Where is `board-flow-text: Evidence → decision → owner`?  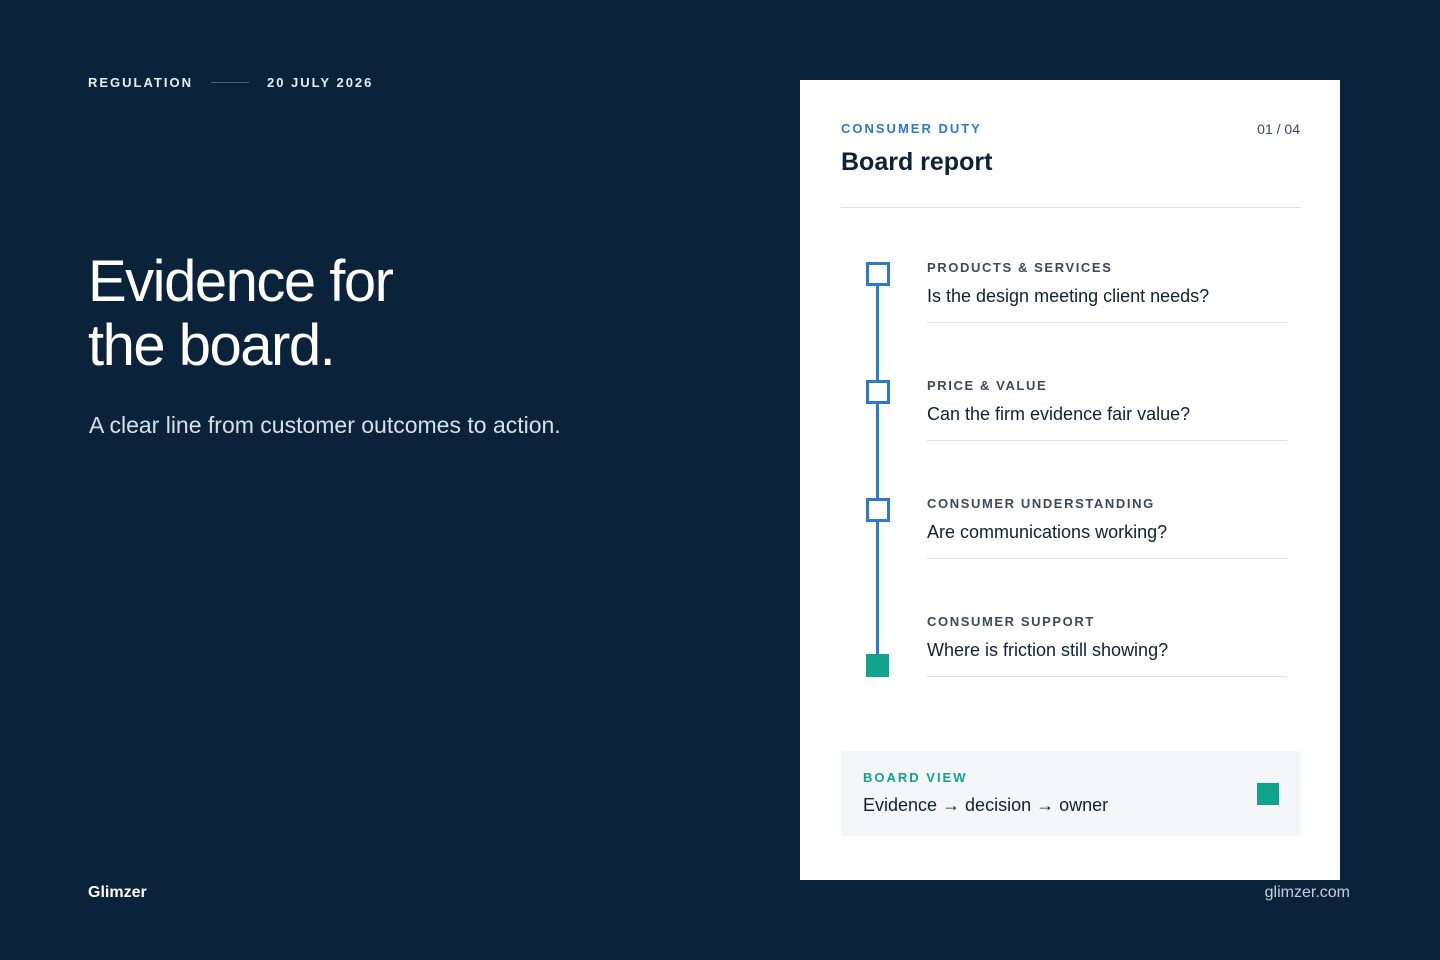
board-flow-text: Evidence → decision → owner is located at coordinates (986, 805).